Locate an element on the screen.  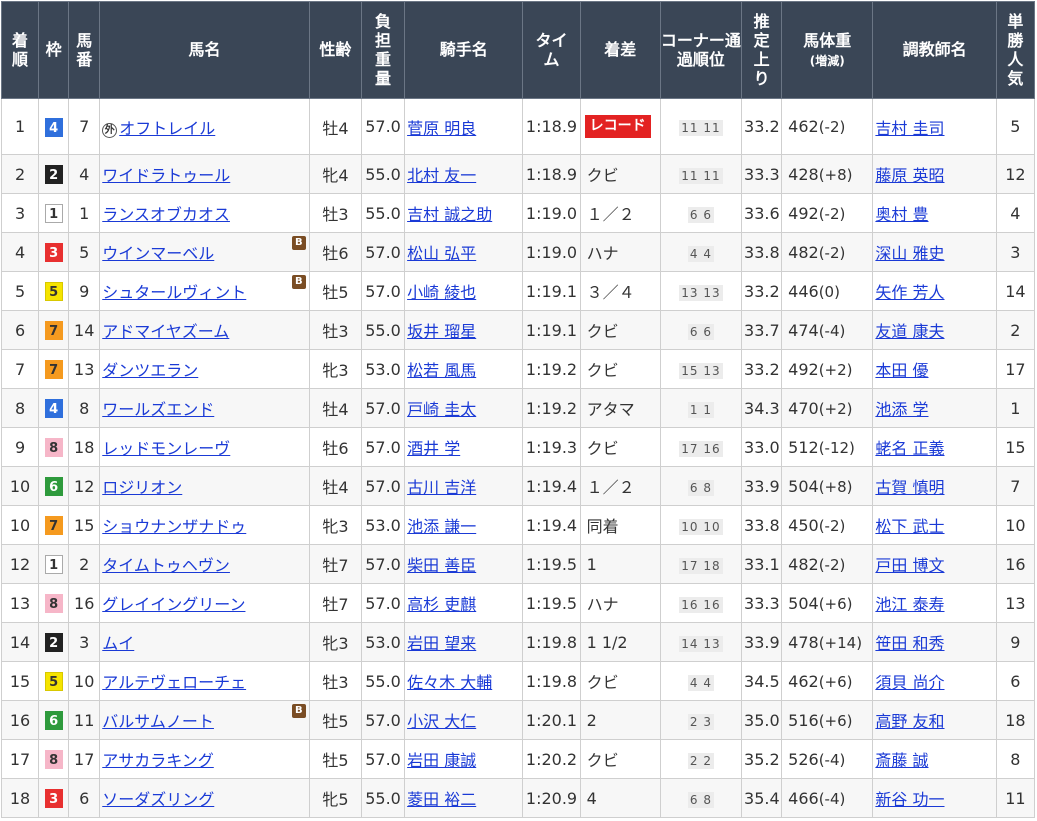
horse-name-link: オフトレイル is located at coordinates (167, 128).